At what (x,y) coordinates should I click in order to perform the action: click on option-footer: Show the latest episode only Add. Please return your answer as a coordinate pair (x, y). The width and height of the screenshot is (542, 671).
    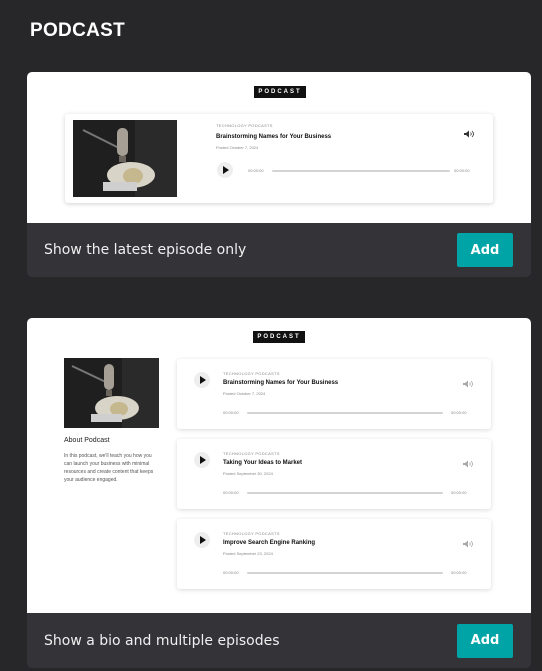
    Looking at the image, I should click on (279, 250).